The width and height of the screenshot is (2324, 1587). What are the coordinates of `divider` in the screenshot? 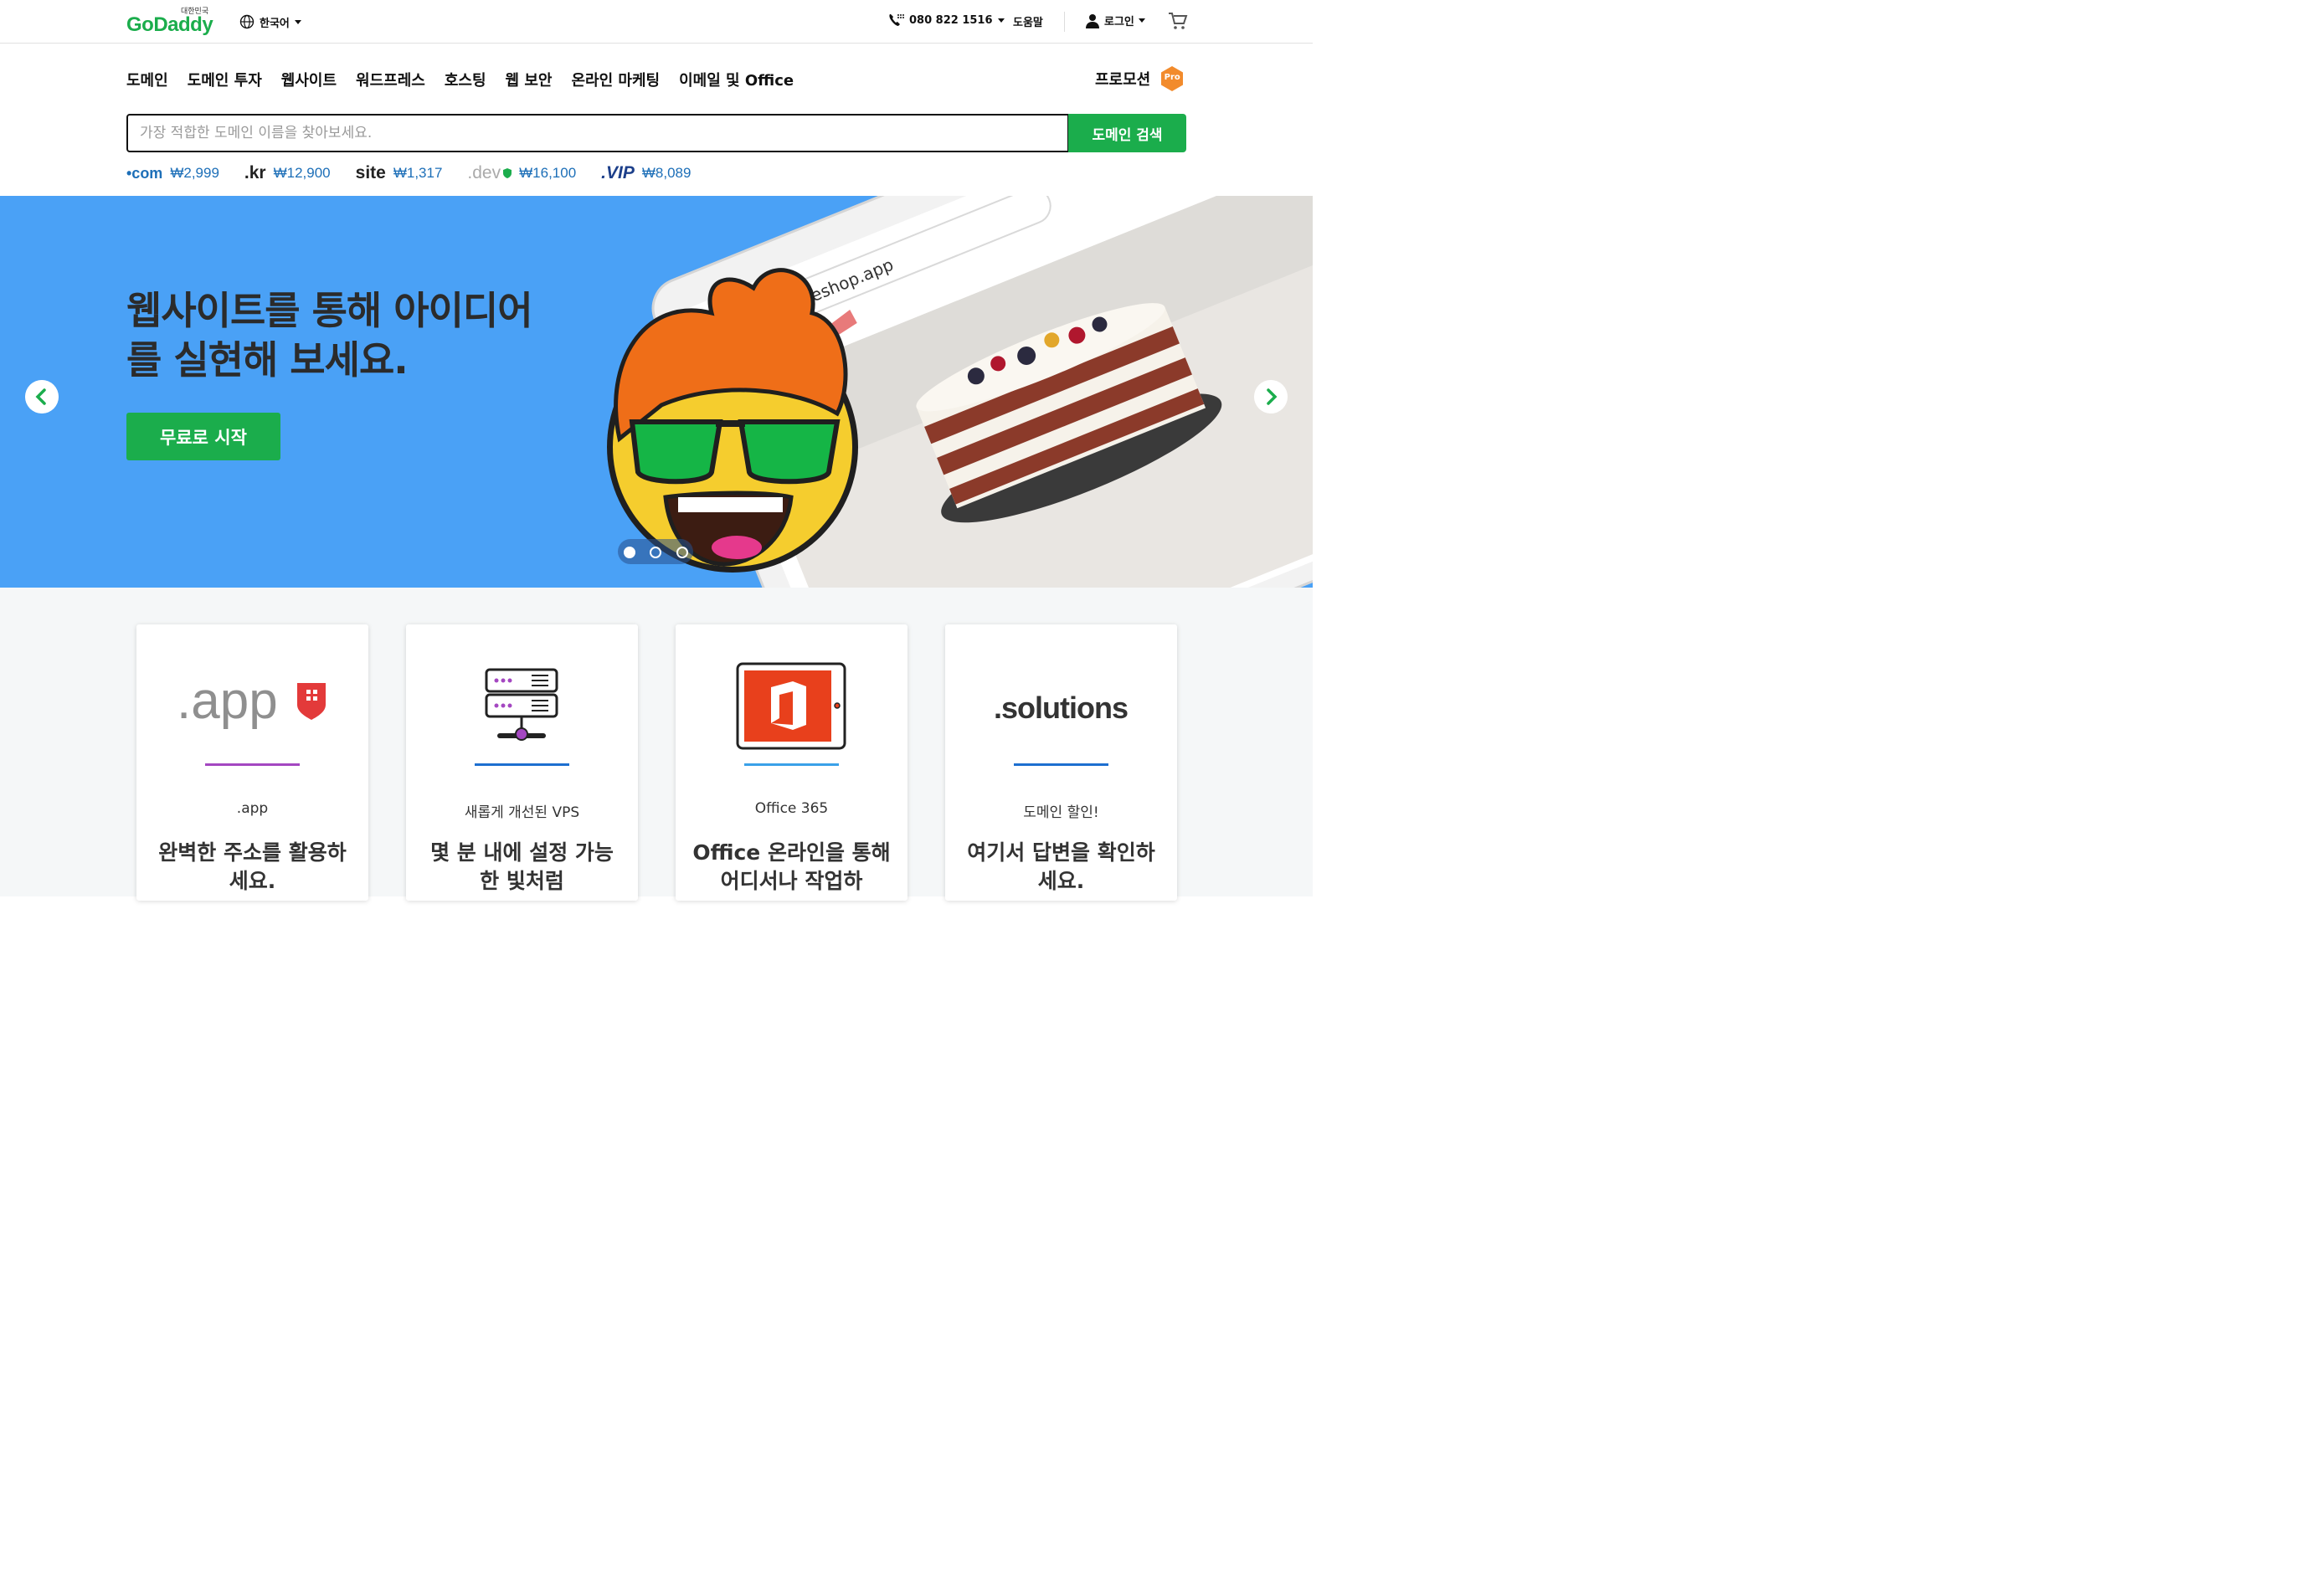 It's located at (1064, 22).